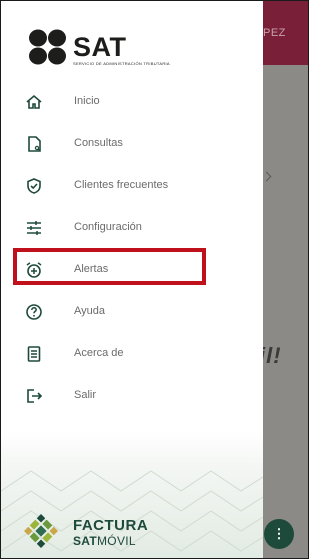 The width and height of the screenshot is (320, 559). Describe the element at coordinates (108, 227) in the screenshot. I see `menu-item-label: Configuración` at that location.